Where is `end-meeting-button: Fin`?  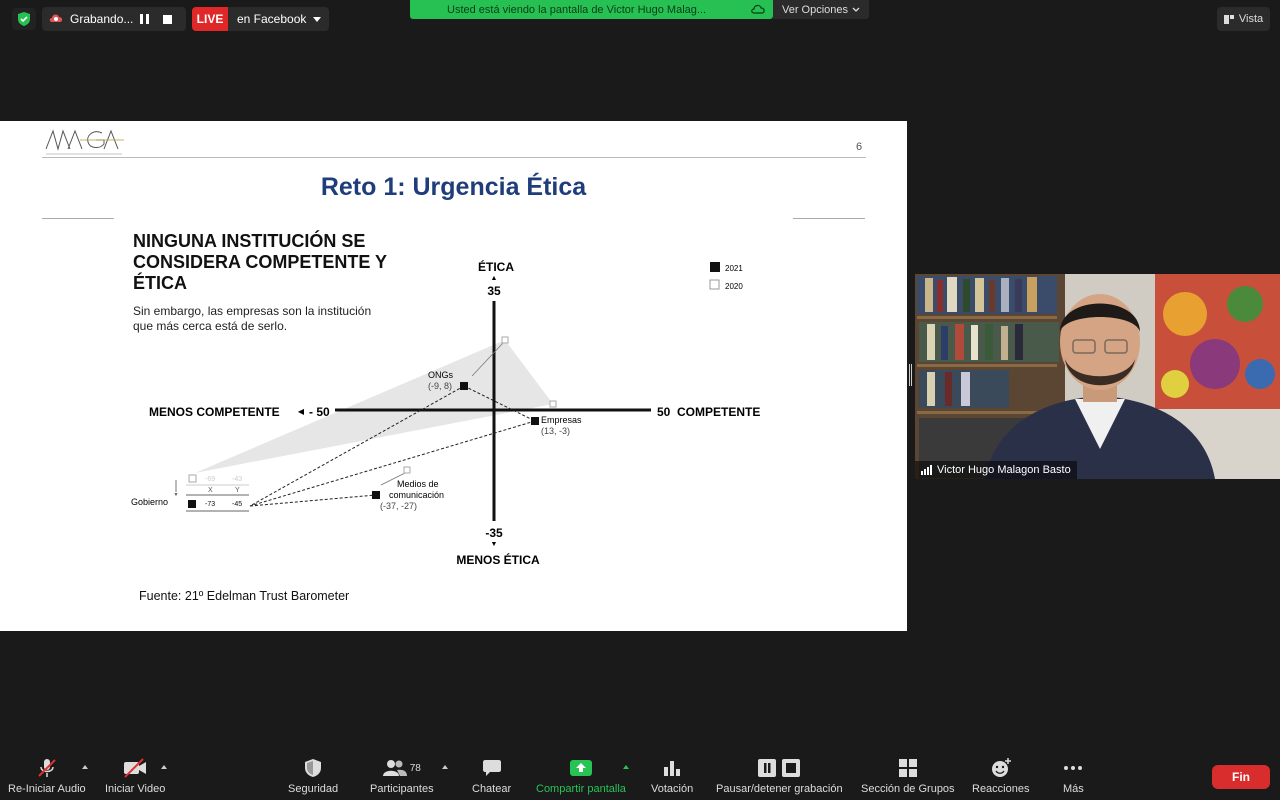 end-meeting-button: Fin is located at coordinates (1241, 777).